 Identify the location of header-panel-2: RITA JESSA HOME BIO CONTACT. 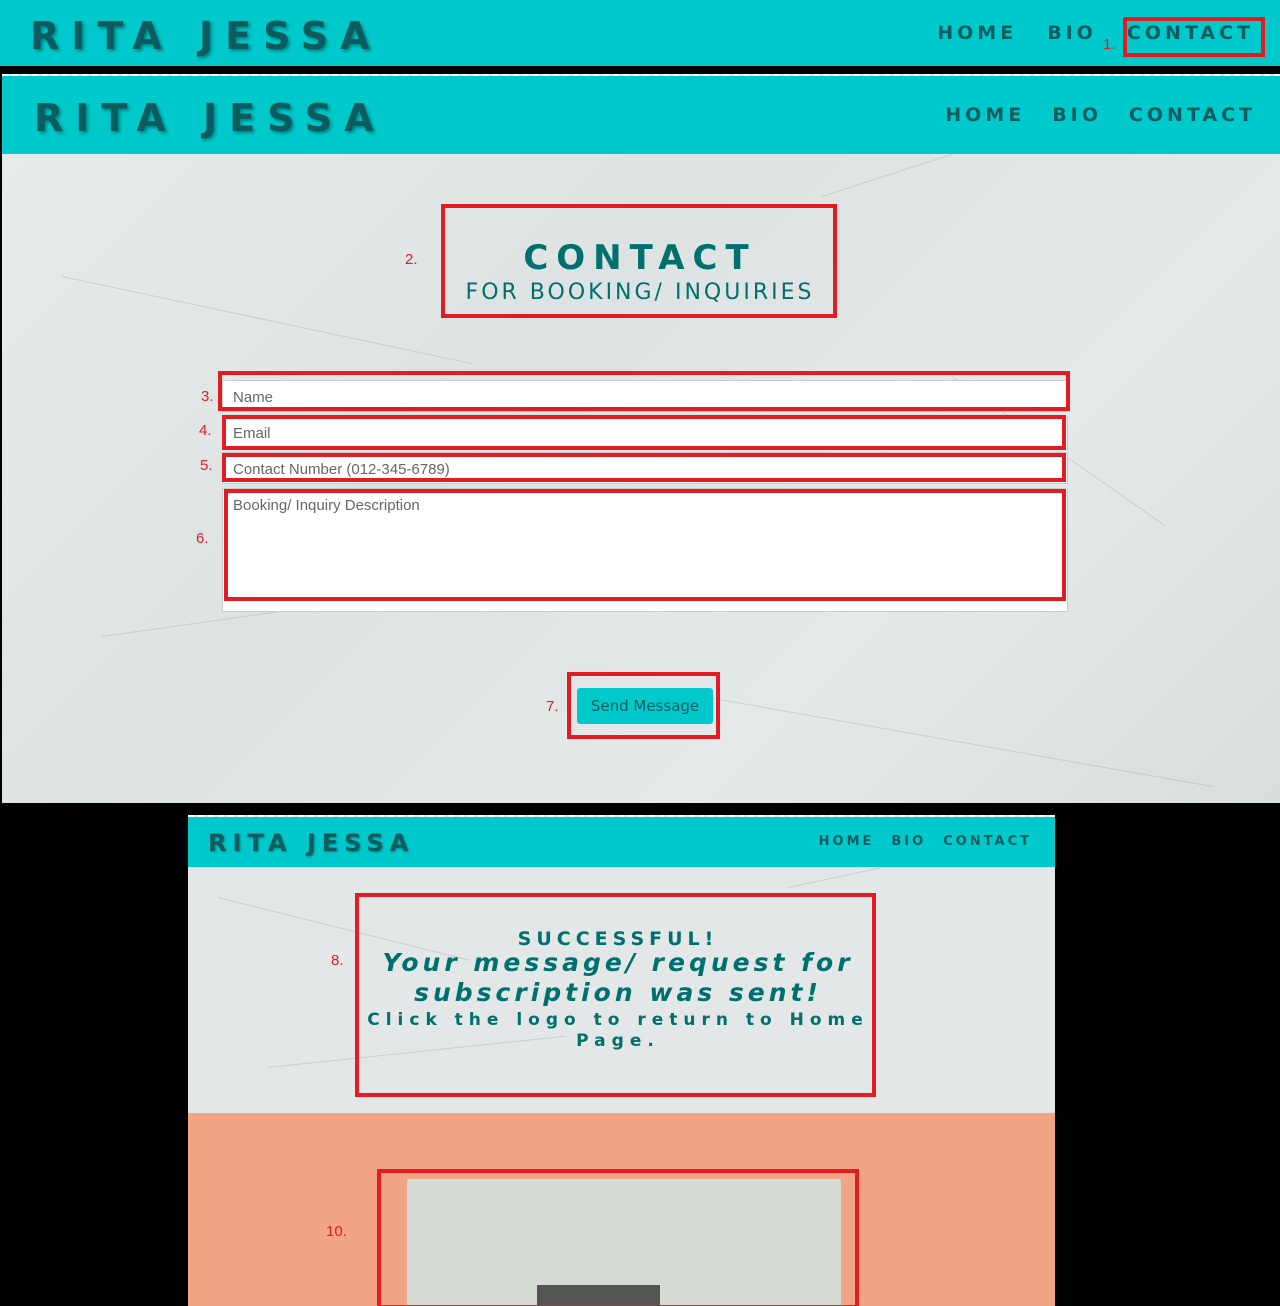
(641, 115).